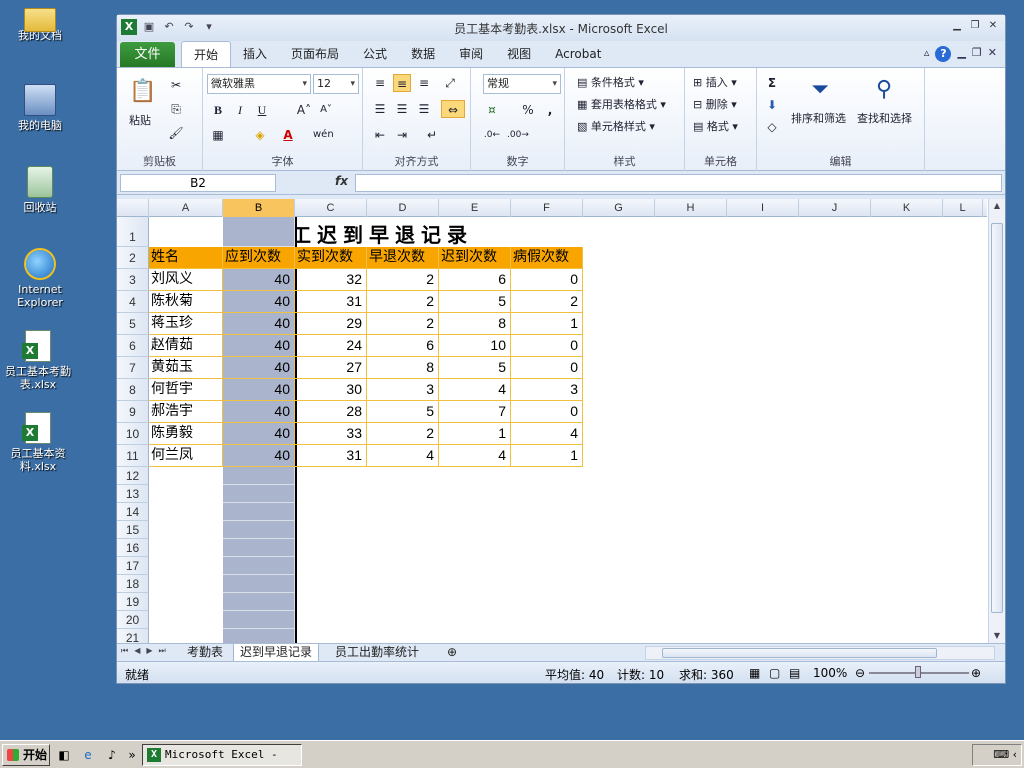 The height and width of the screenshot is (768, 1024). Describe the element at coordinates (528, 110) in the screenshot. I see `percent-button: %` at that location.